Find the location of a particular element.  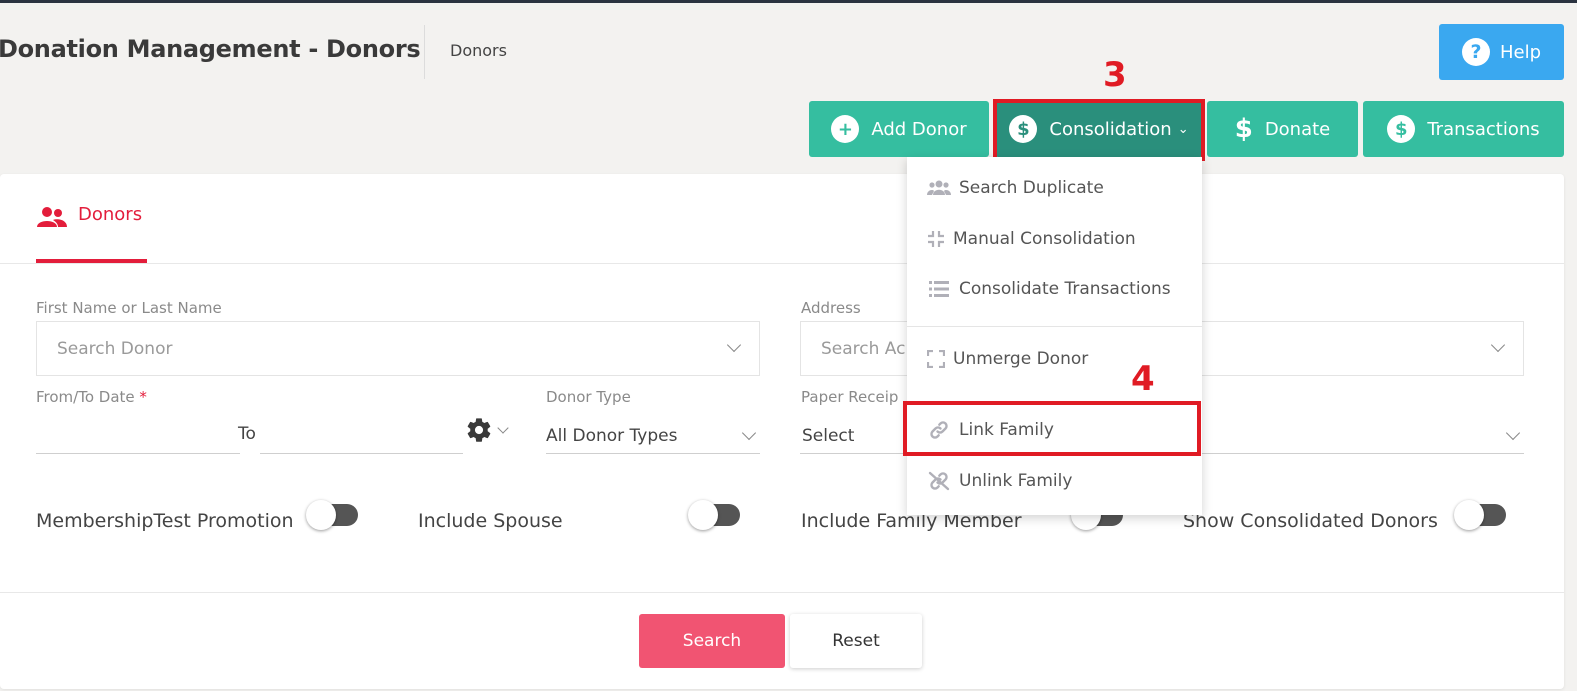

from-date-input is located at coordinates (138, 439).